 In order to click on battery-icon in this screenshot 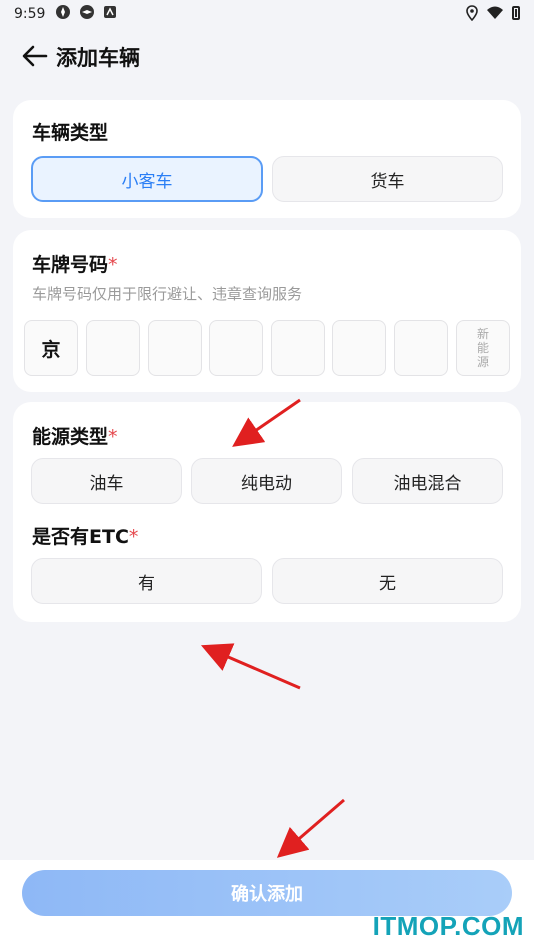, I will do `click(516, 13)`.